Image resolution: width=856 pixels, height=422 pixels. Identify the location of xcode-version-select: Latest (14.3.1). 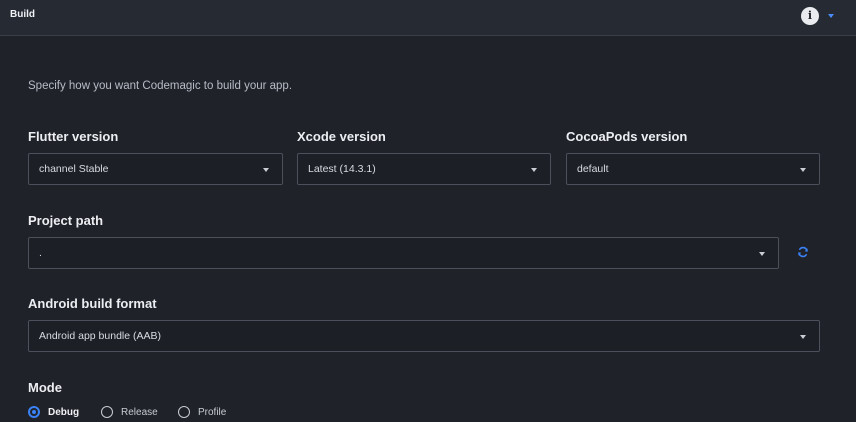
(424, 169).